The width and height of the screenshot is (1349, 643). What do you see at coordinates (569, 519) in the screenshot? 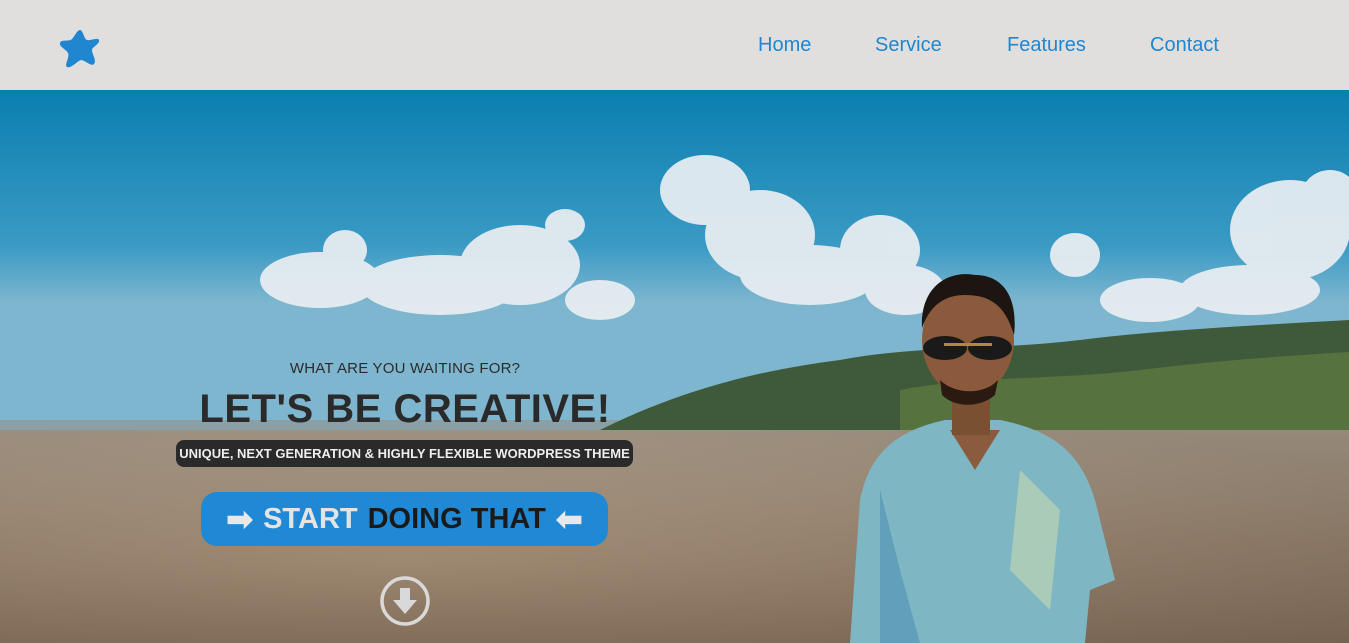
I see `arrow-left-icon: ⬅` at bounding box center [569, 519].